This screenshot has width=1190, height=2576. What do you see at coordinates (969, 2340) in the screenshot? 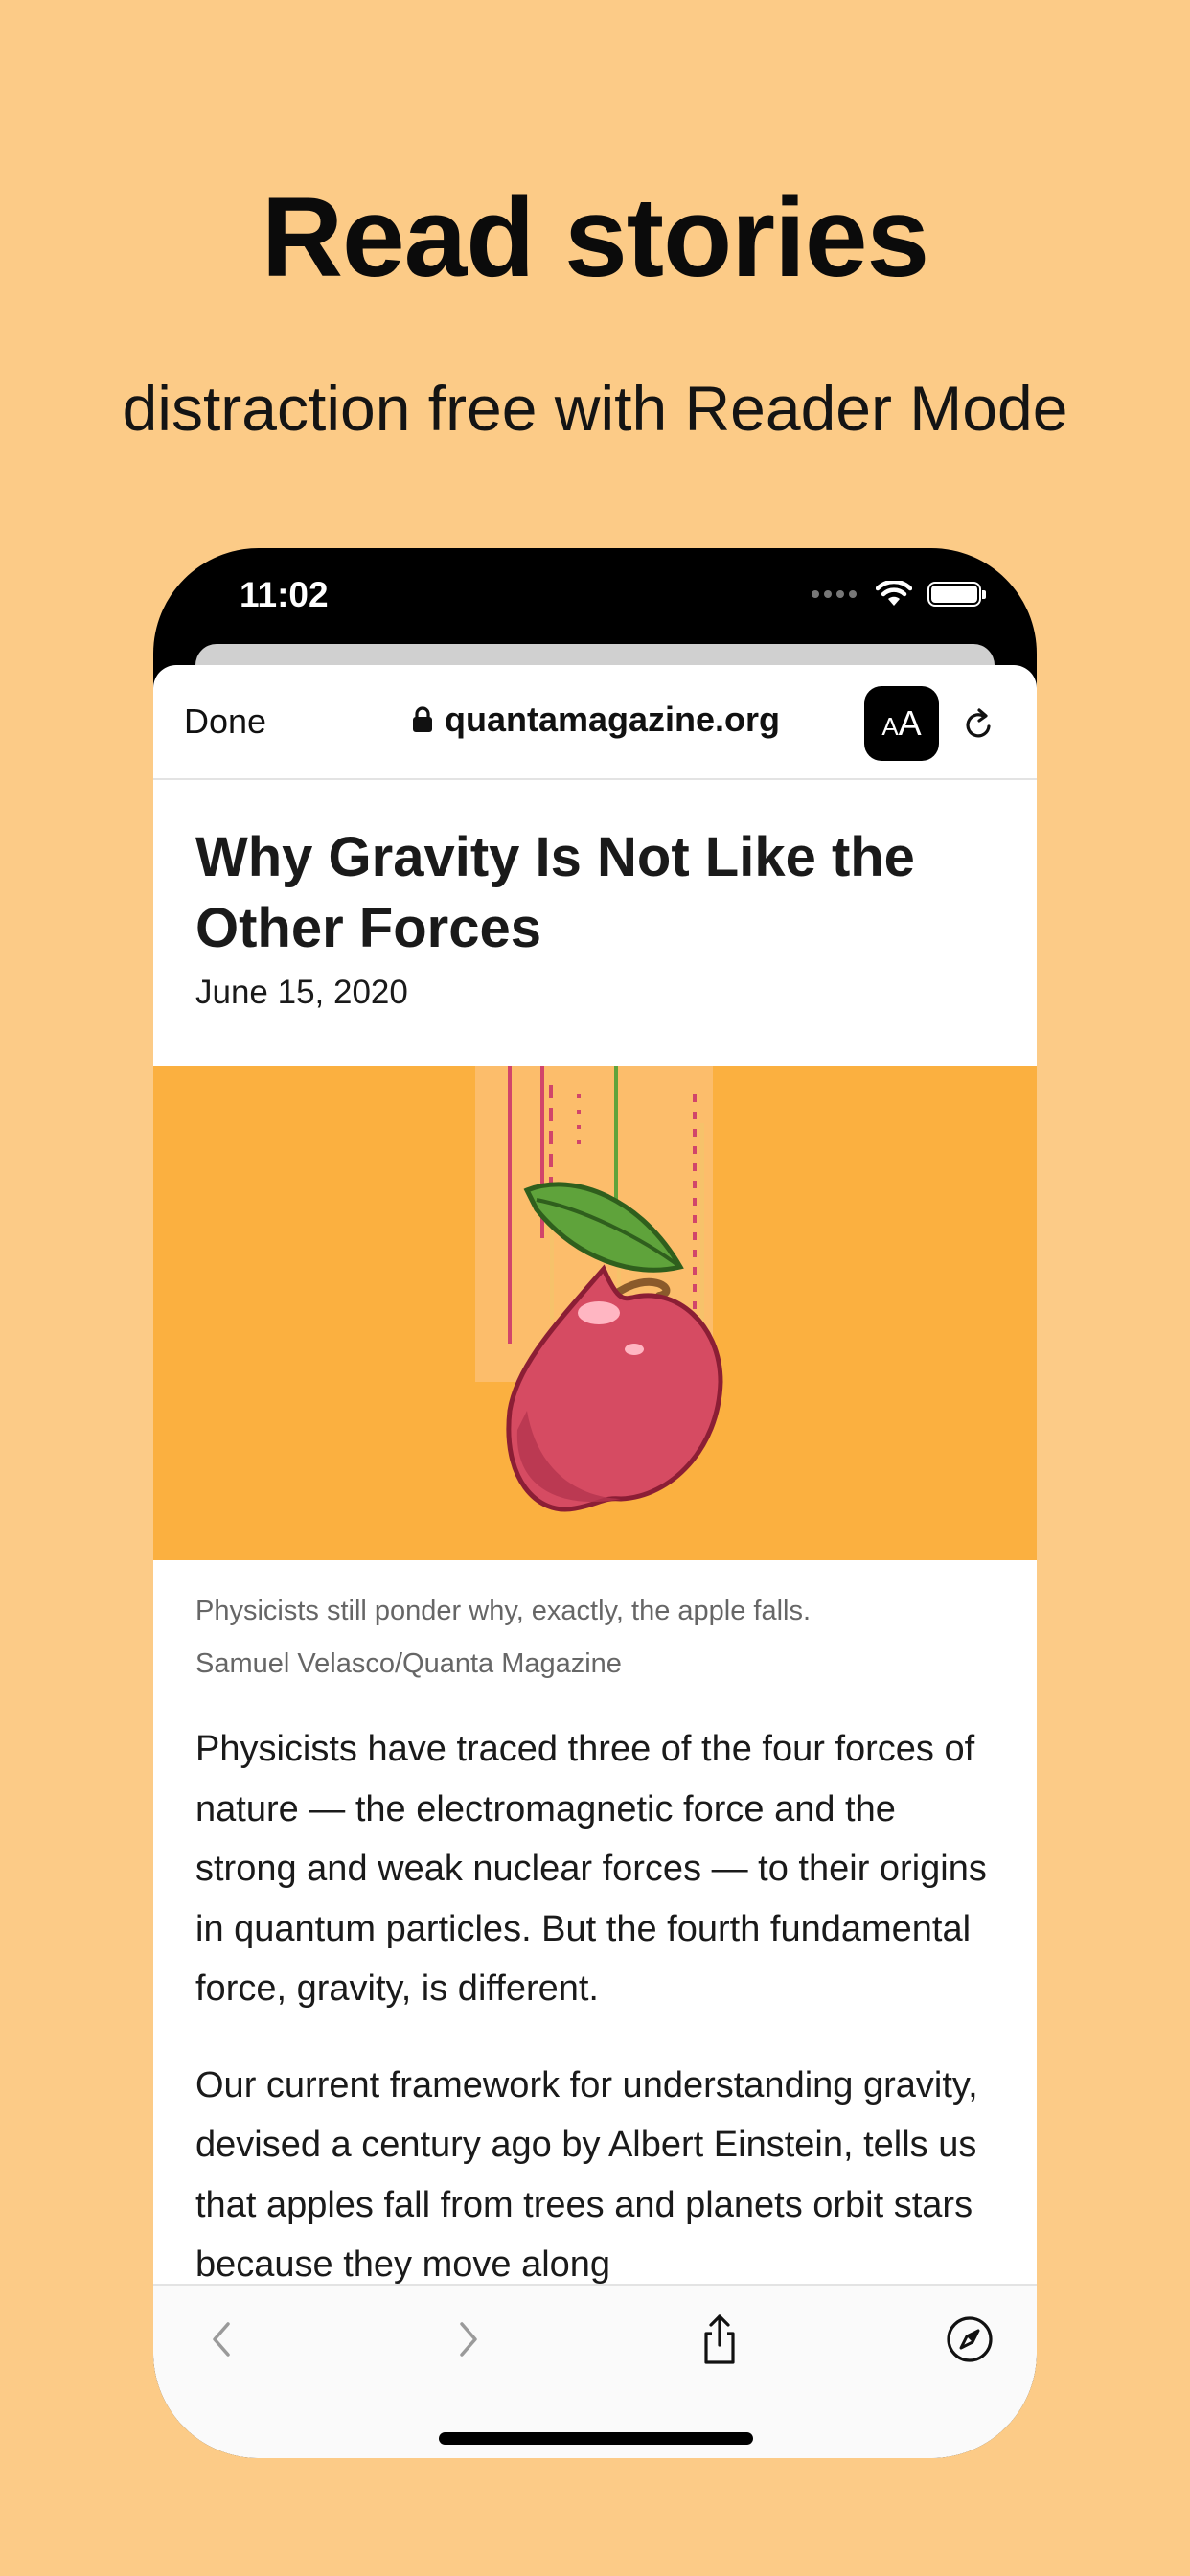
I see `compass-icon` at bounding box center [969, 2340].